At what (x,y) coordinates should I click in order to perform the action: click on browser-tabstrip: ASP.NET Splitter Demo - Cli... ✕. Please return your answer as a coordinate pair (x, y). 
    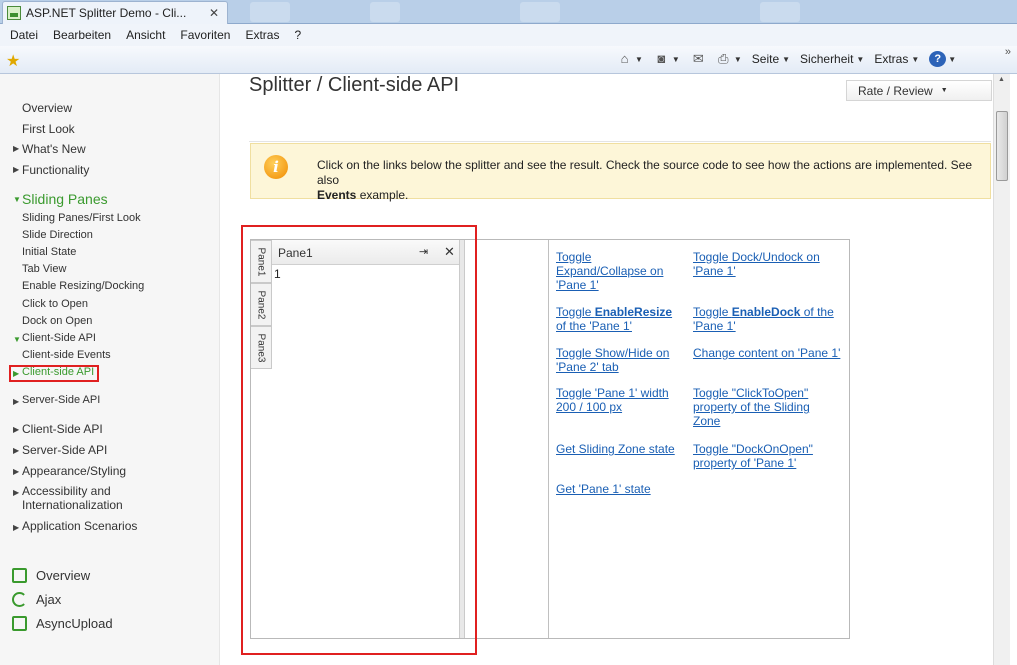
    Looking at the image, I should click on (508, 12).